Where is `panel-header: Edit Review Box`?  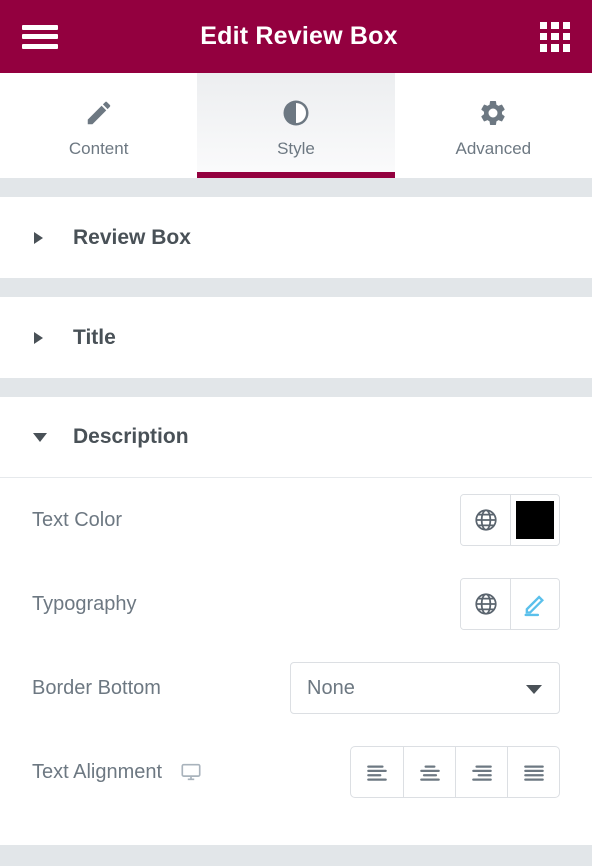 panel-header: Edit Review Box is located at coordinates (296, 36).